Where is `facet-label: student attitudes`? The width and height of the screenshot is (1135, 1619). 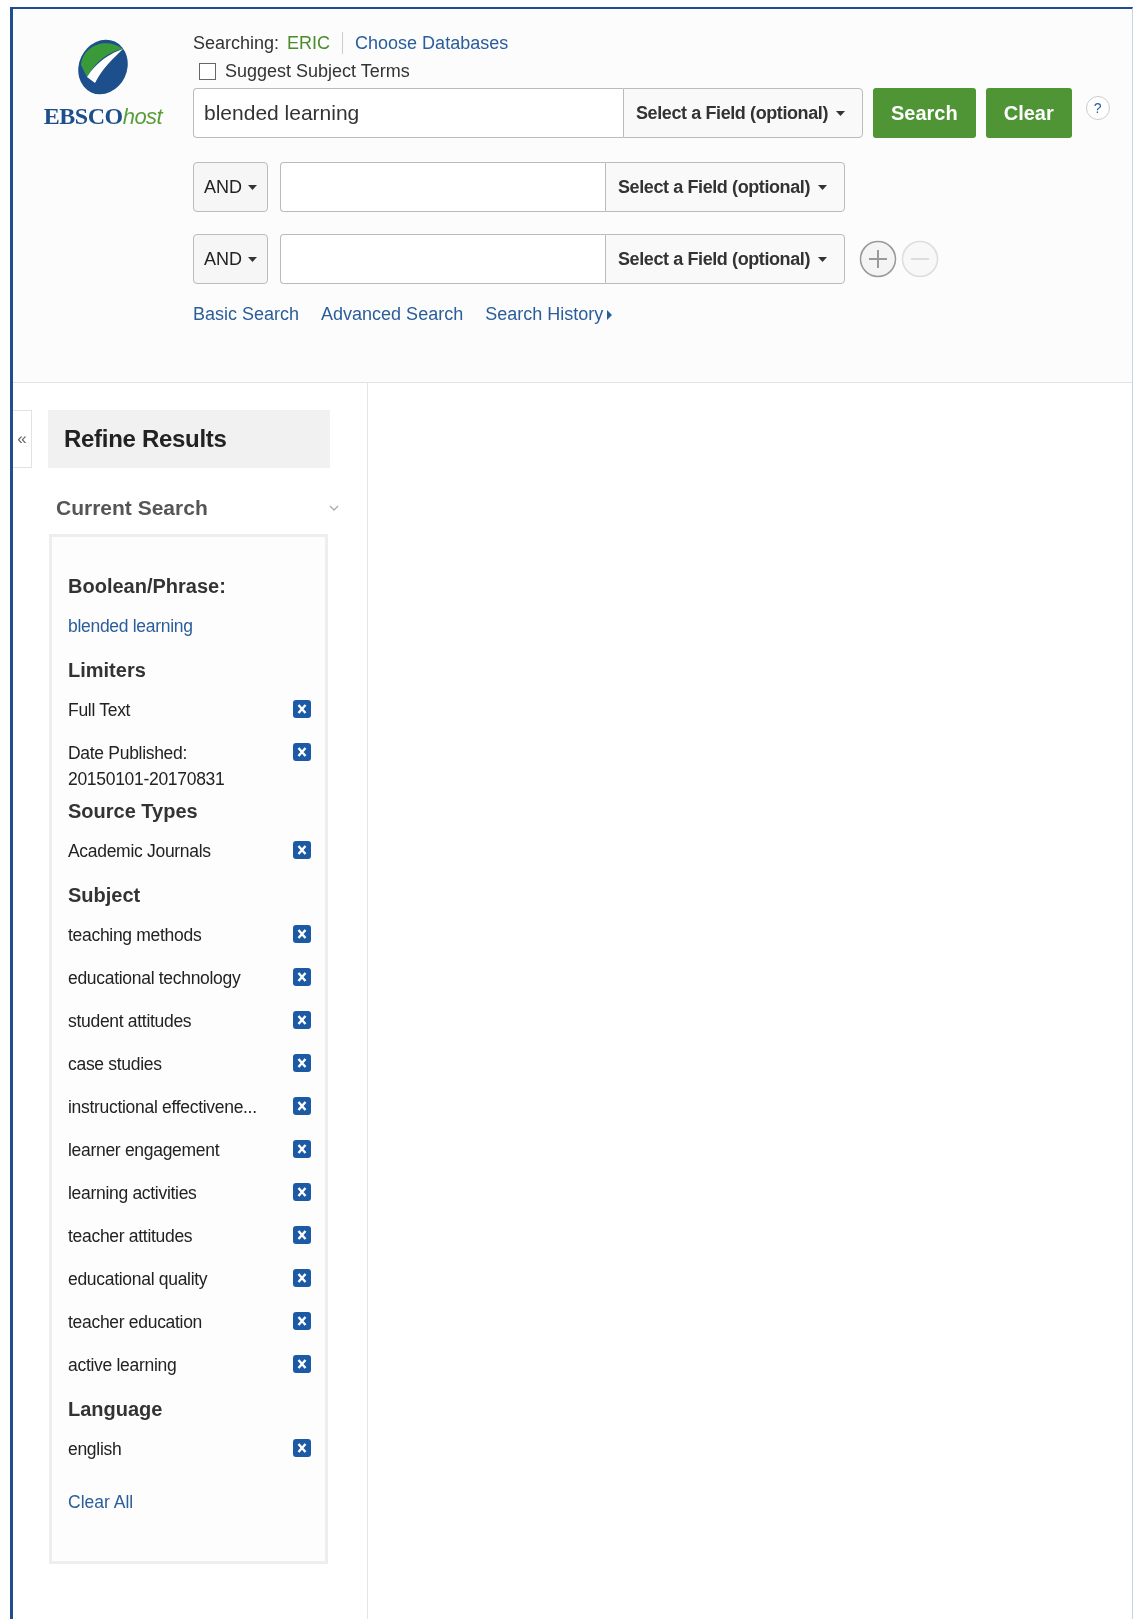 facet-label: student attitudes is located at coordinates (130, 1021).